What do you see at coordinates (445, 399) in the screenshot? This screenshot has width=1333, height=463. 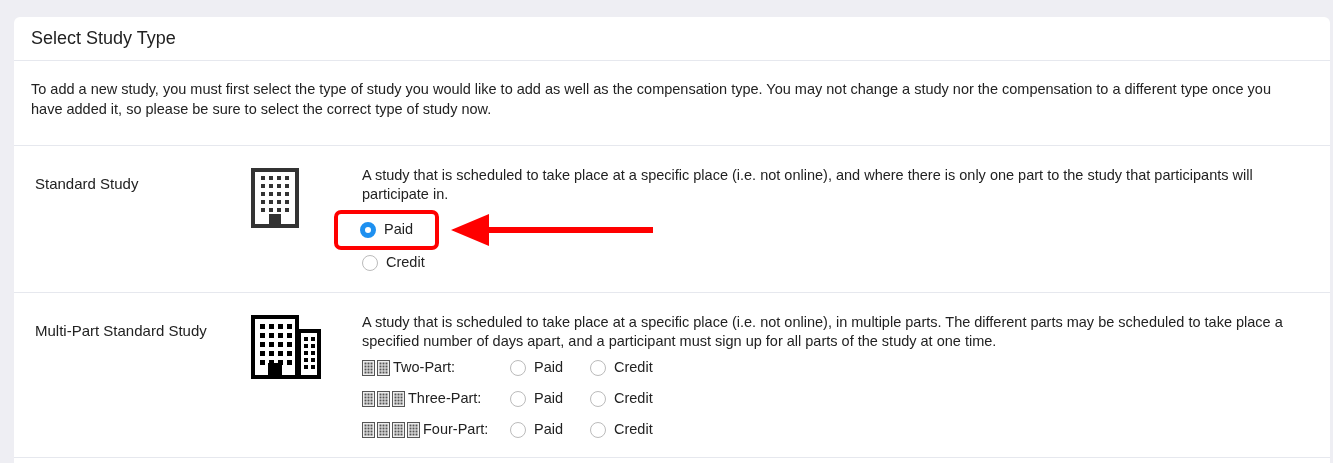 I see `part-label: Three-Part:` at bounding box center [445, 399].